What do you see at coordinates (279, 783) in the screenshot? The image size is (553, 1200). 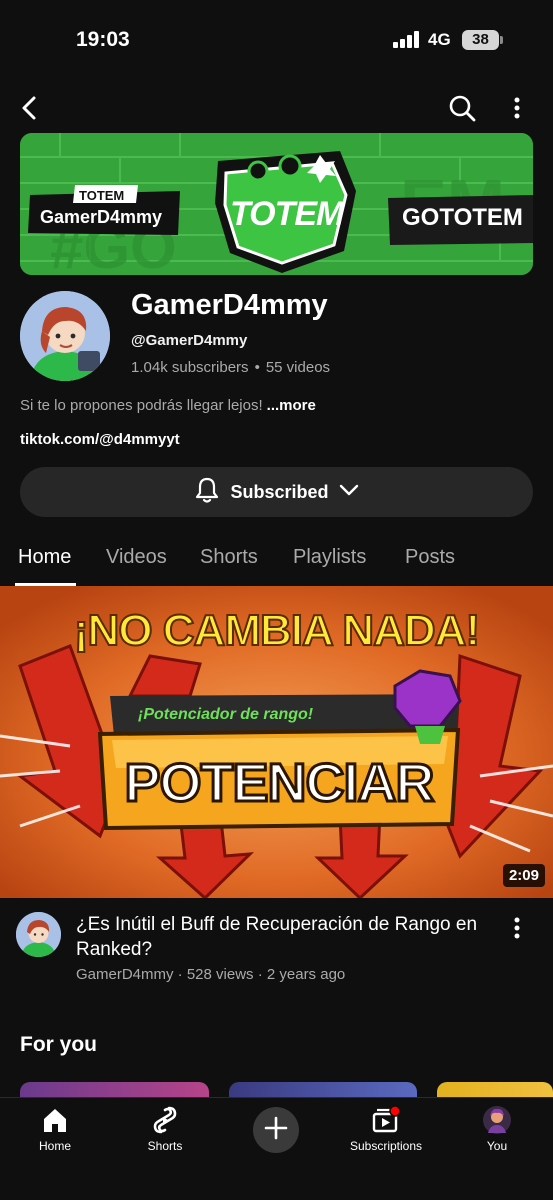 I see `thumbnail-button-text: POTENCIAR` at bounding box center [279, 783].